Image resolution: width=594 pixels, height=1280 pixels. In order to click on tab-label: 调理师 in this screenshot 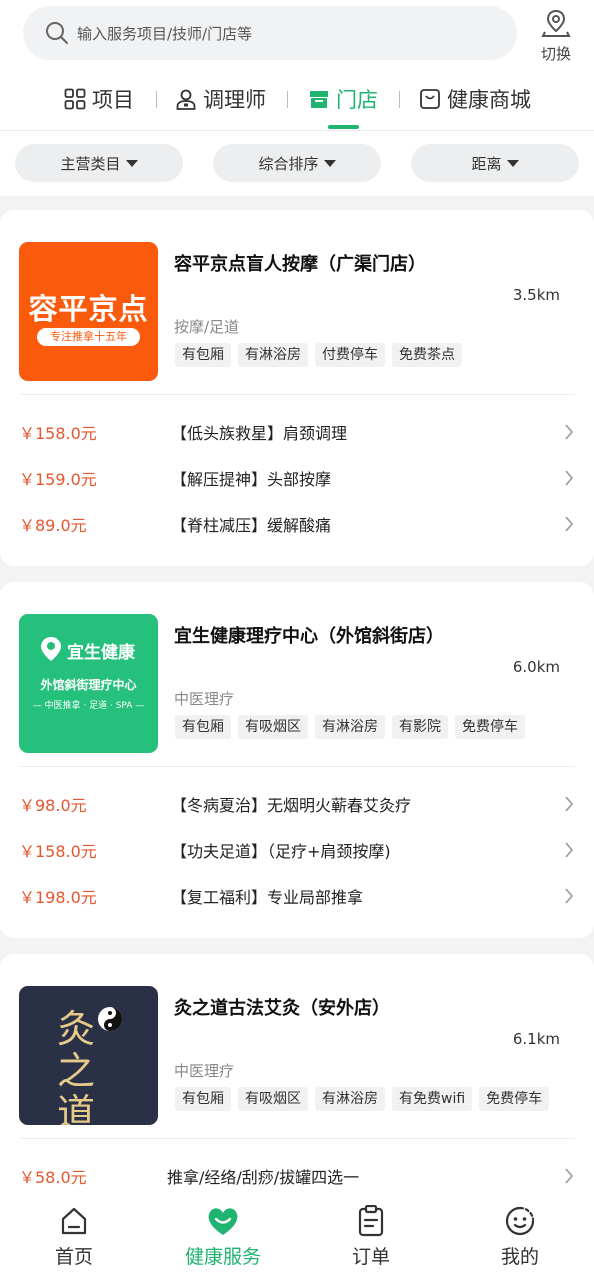, I will do `click(234, 100)`.